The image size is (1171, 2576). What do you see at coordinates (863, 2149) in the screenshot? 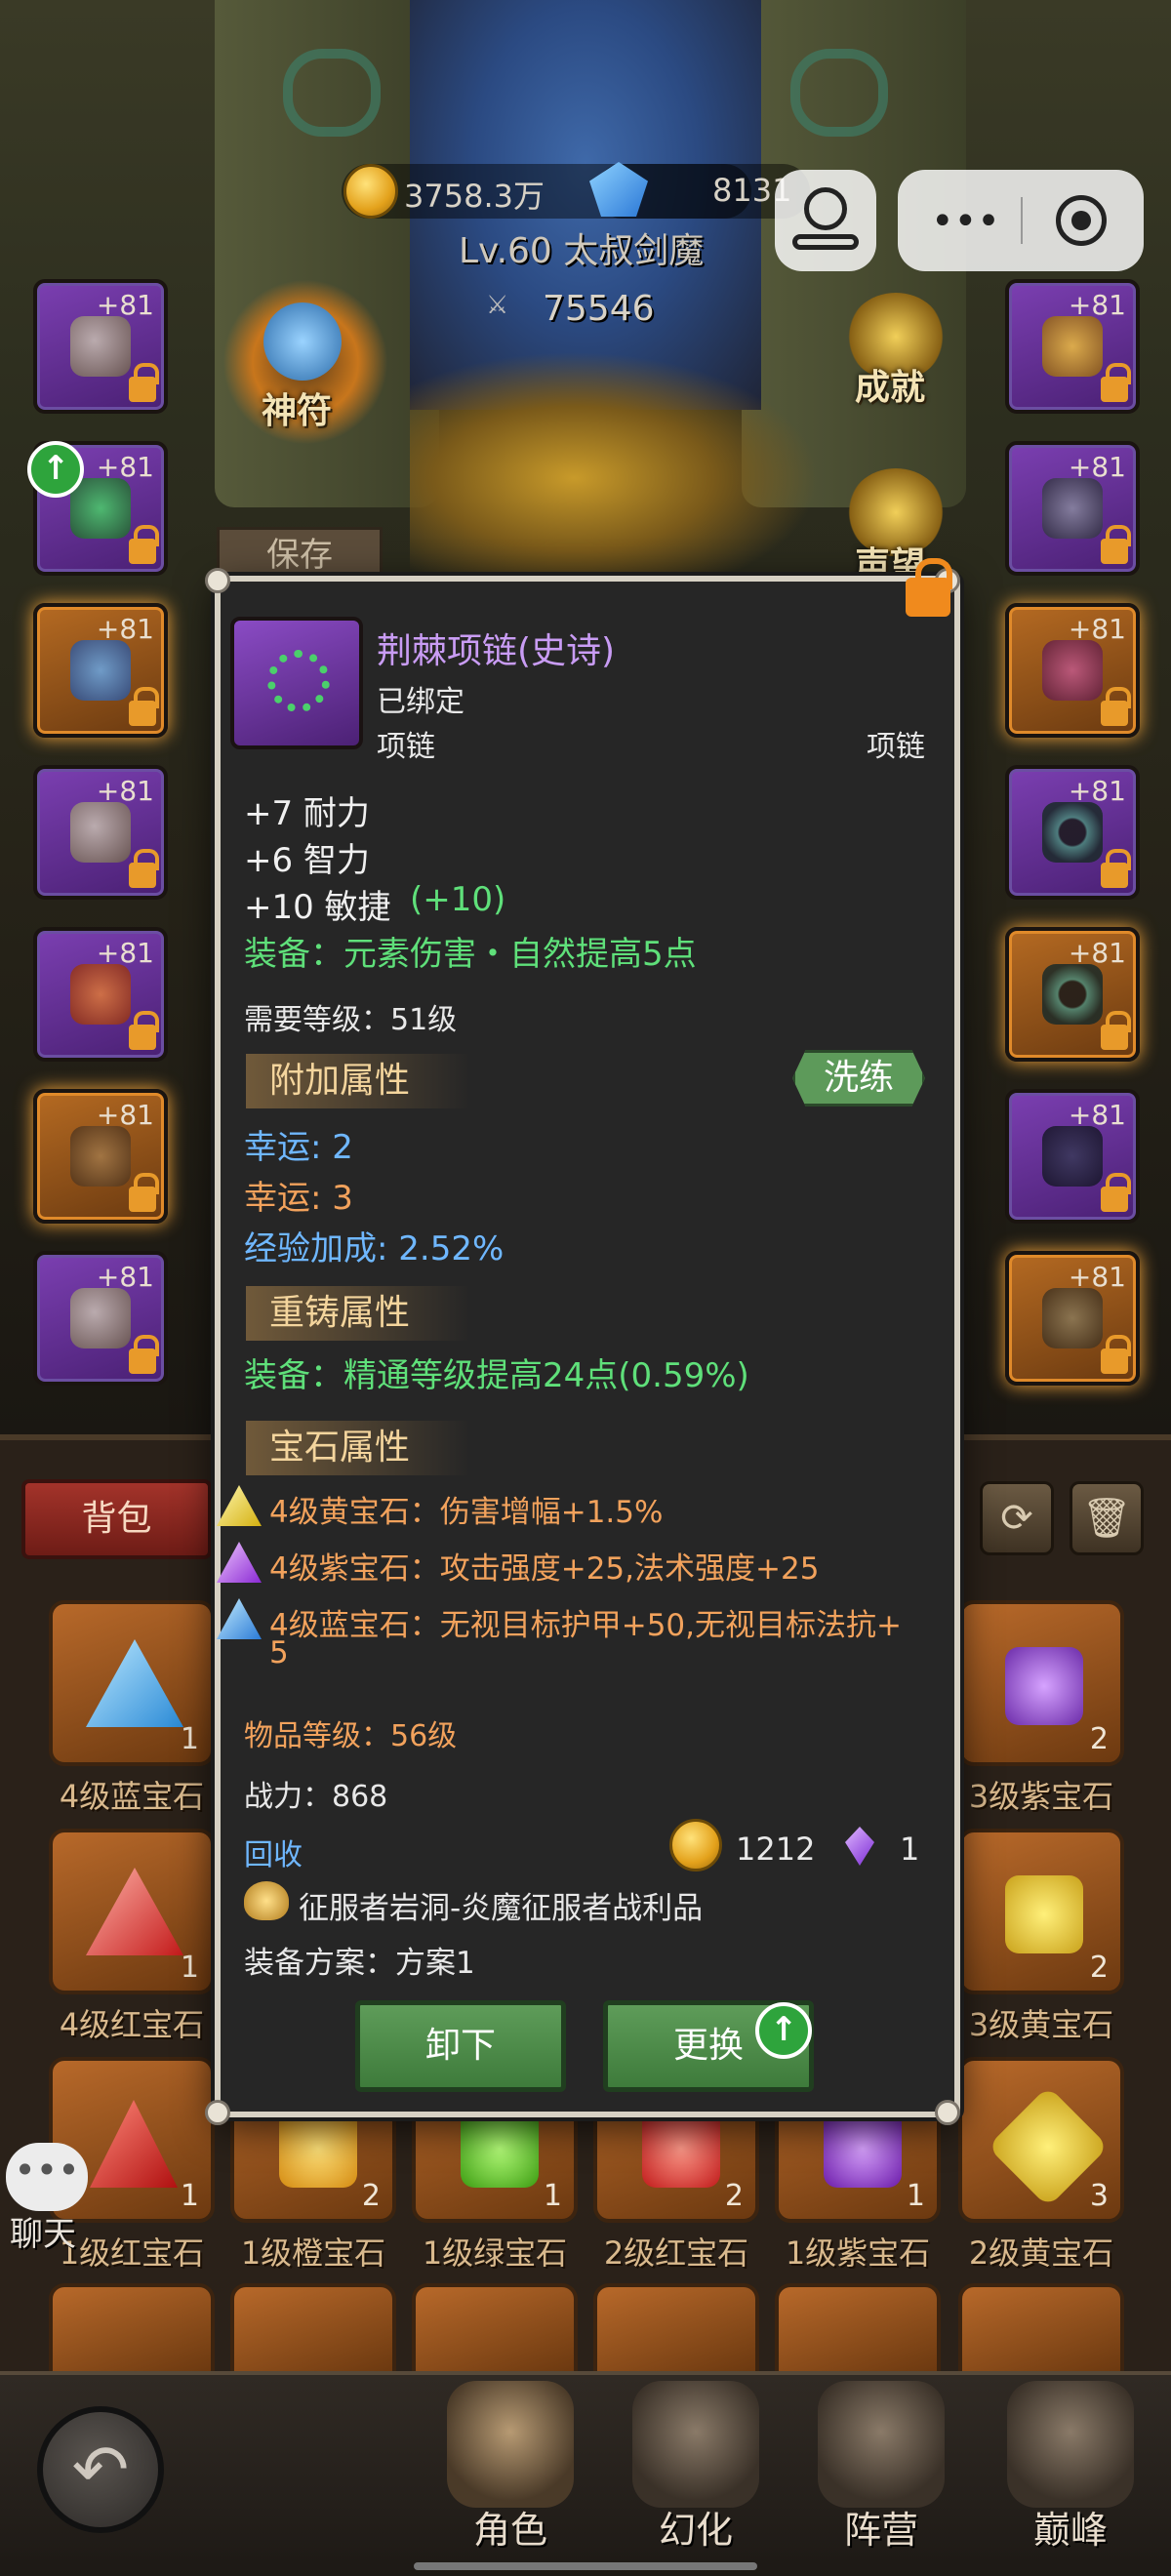
I see `purple-gem-icon` at bounding box center [863, 2149].